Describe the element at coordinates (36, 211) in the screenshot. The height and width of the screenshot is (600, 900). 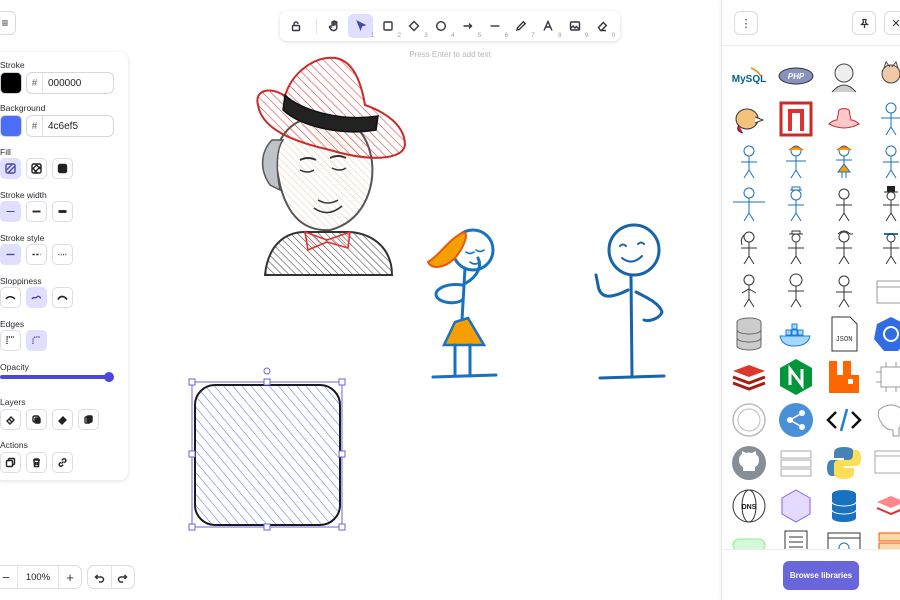
I see `stroke-width-bold-option` at that location.